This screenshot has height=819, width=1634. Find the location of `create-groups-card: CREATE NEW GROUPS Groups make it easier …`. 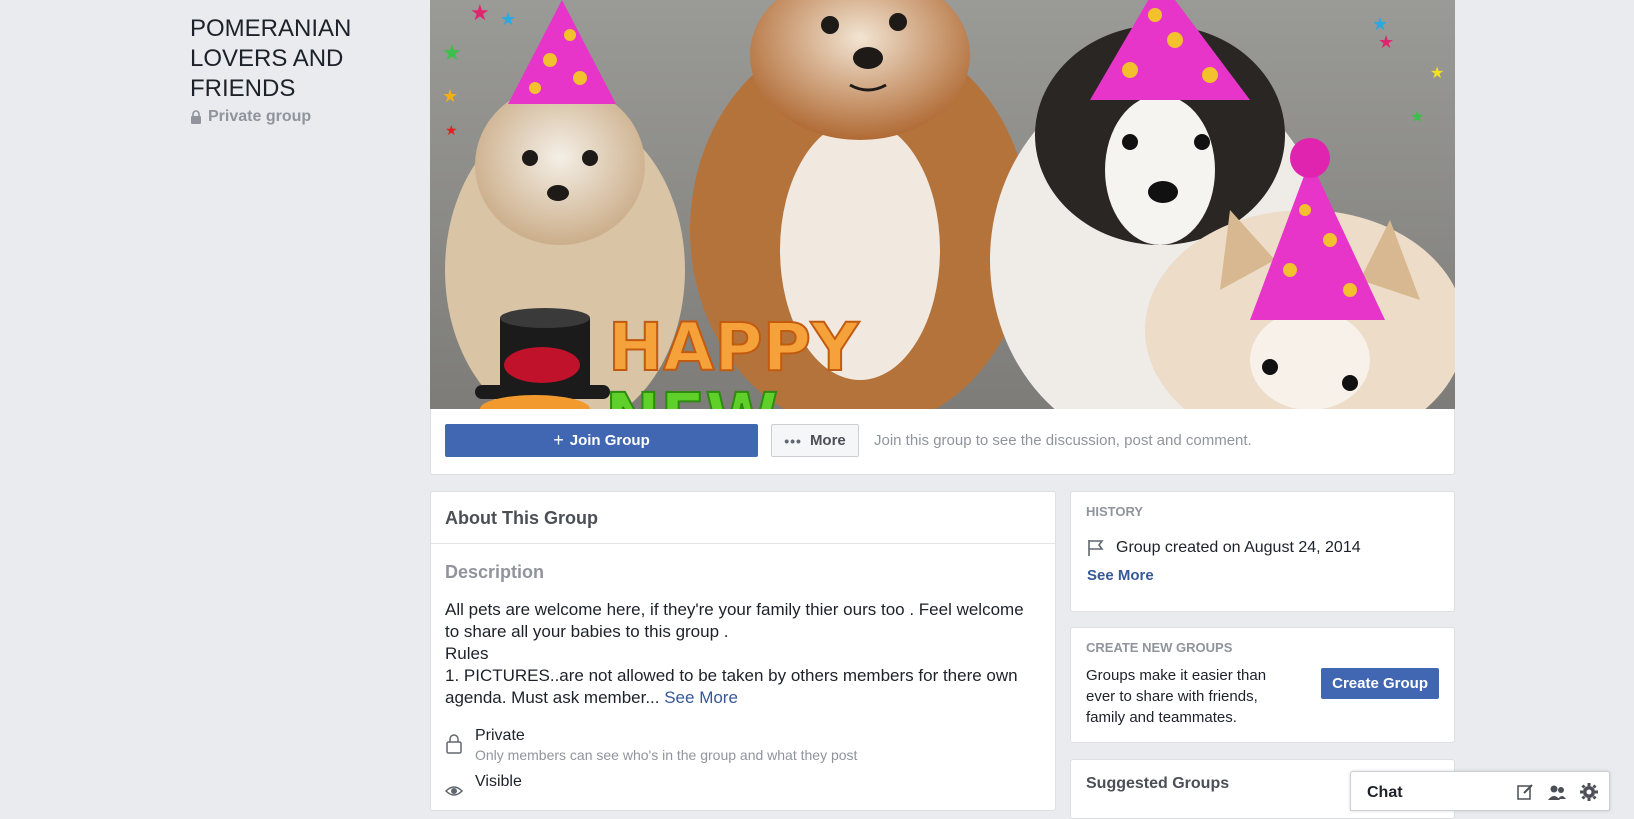

create-groups-card: CREATE NEW GROUPS Groups make it easier … is located at coordinates (1262, 685).